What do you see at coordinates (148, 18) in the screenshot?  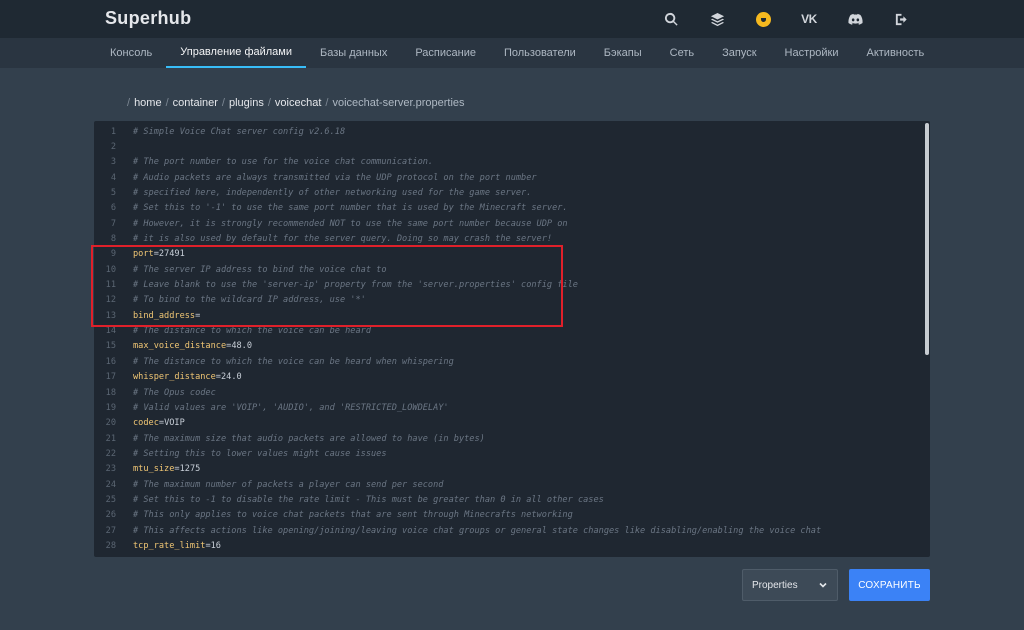 I see `app-title: Superhub` at bounding box center [148, 18].